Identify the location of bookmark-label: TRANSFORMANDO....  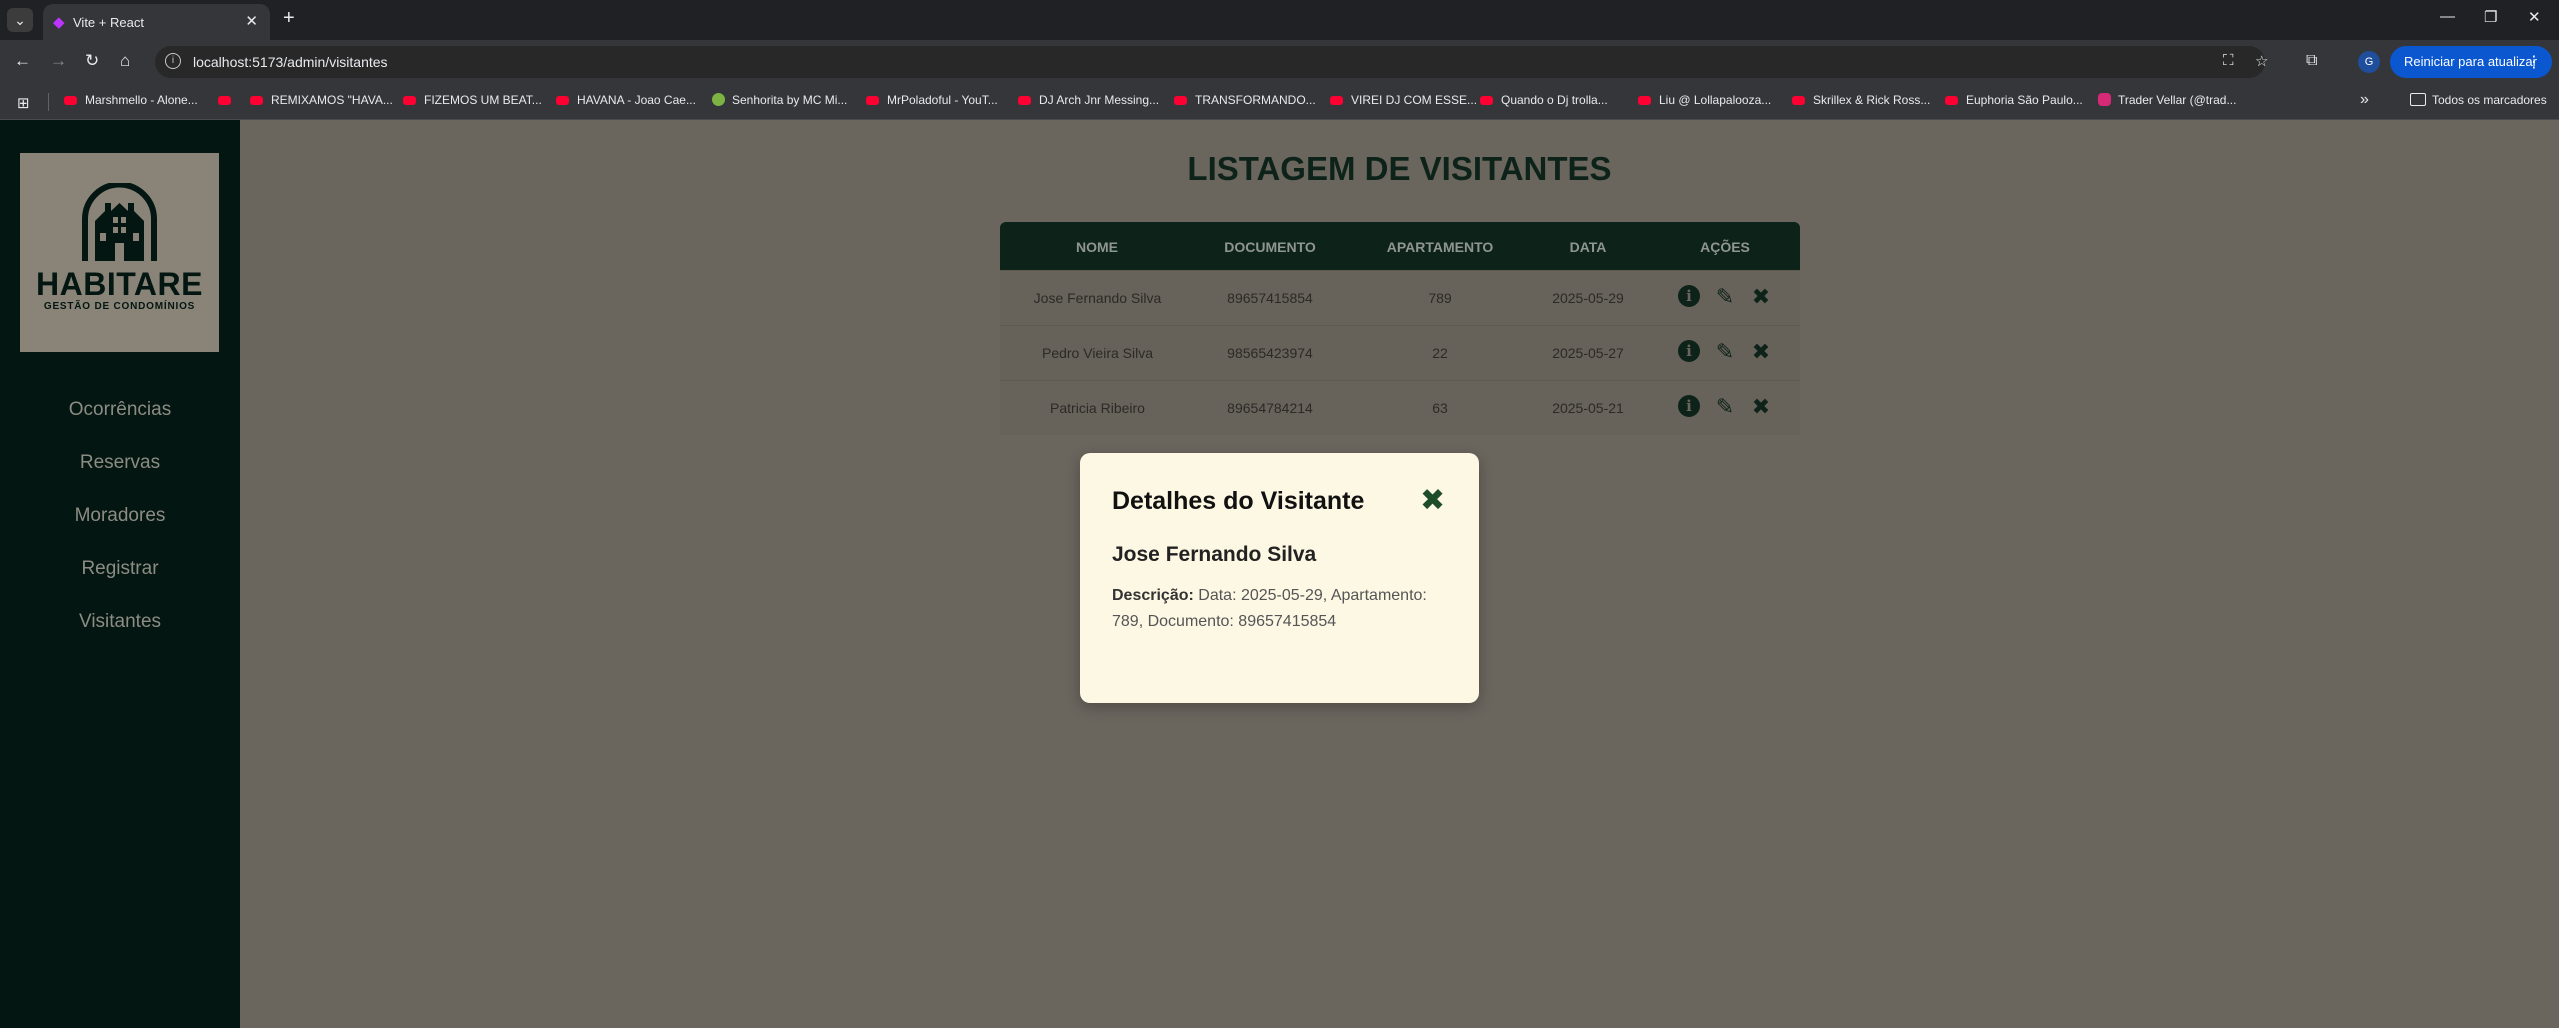
(1255, 100).